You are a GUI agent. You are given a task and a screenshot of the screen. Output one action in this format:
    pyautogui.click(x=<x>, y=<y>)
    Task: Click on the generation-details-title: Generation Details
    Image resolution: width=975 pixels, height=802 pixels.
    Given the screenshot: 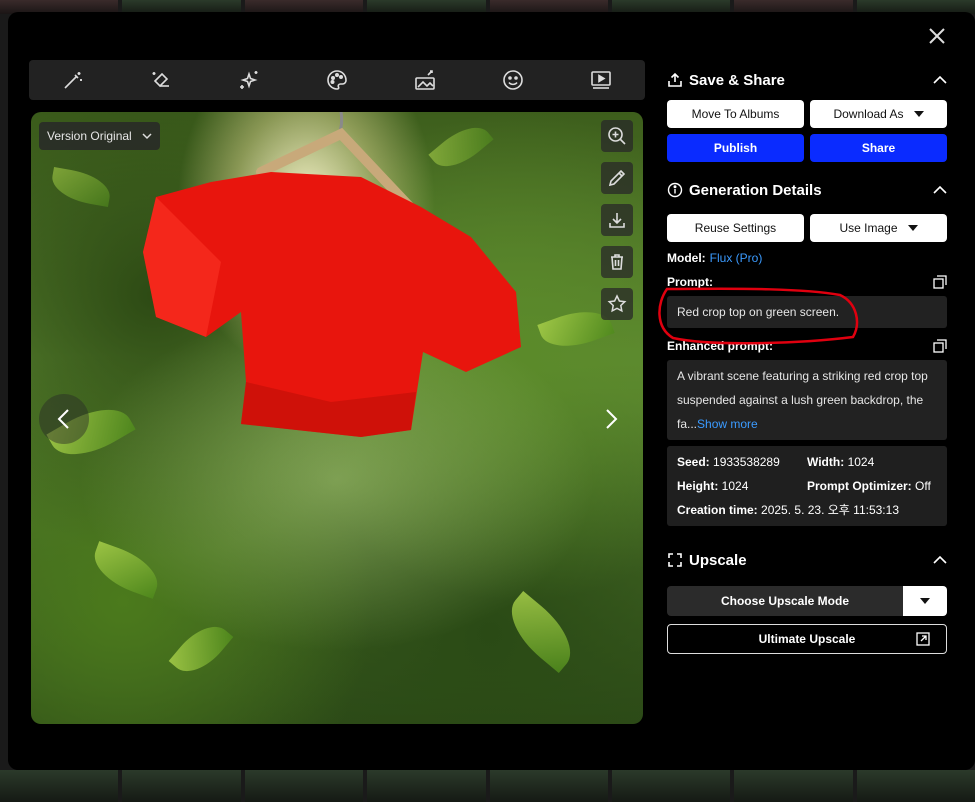 What is the action you would take?
    pyautogui.click(x=755, y=190)
    